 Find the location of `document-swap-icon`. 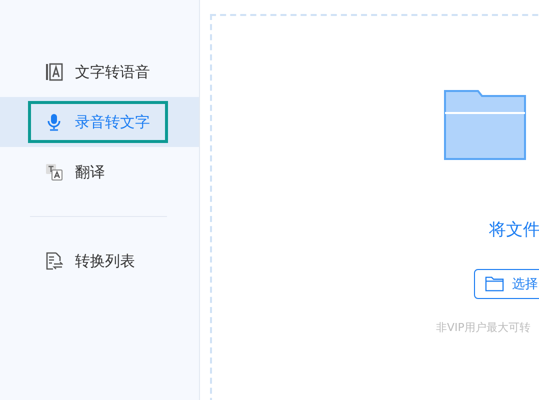

document-swap-icon is located at coordinates (54, 261).